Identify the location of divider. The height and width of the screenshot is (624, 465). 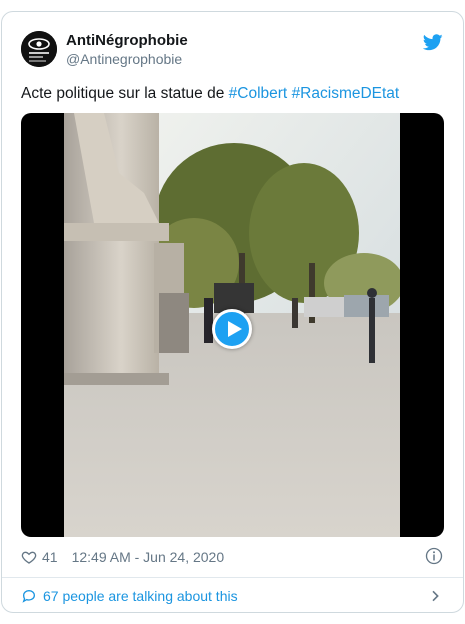
(232, 577).